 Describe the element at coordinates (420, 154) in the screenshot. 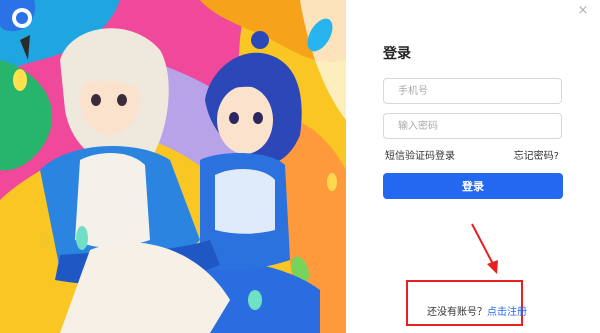

I see `sms-login-link: 短信验证码登录` at that location.